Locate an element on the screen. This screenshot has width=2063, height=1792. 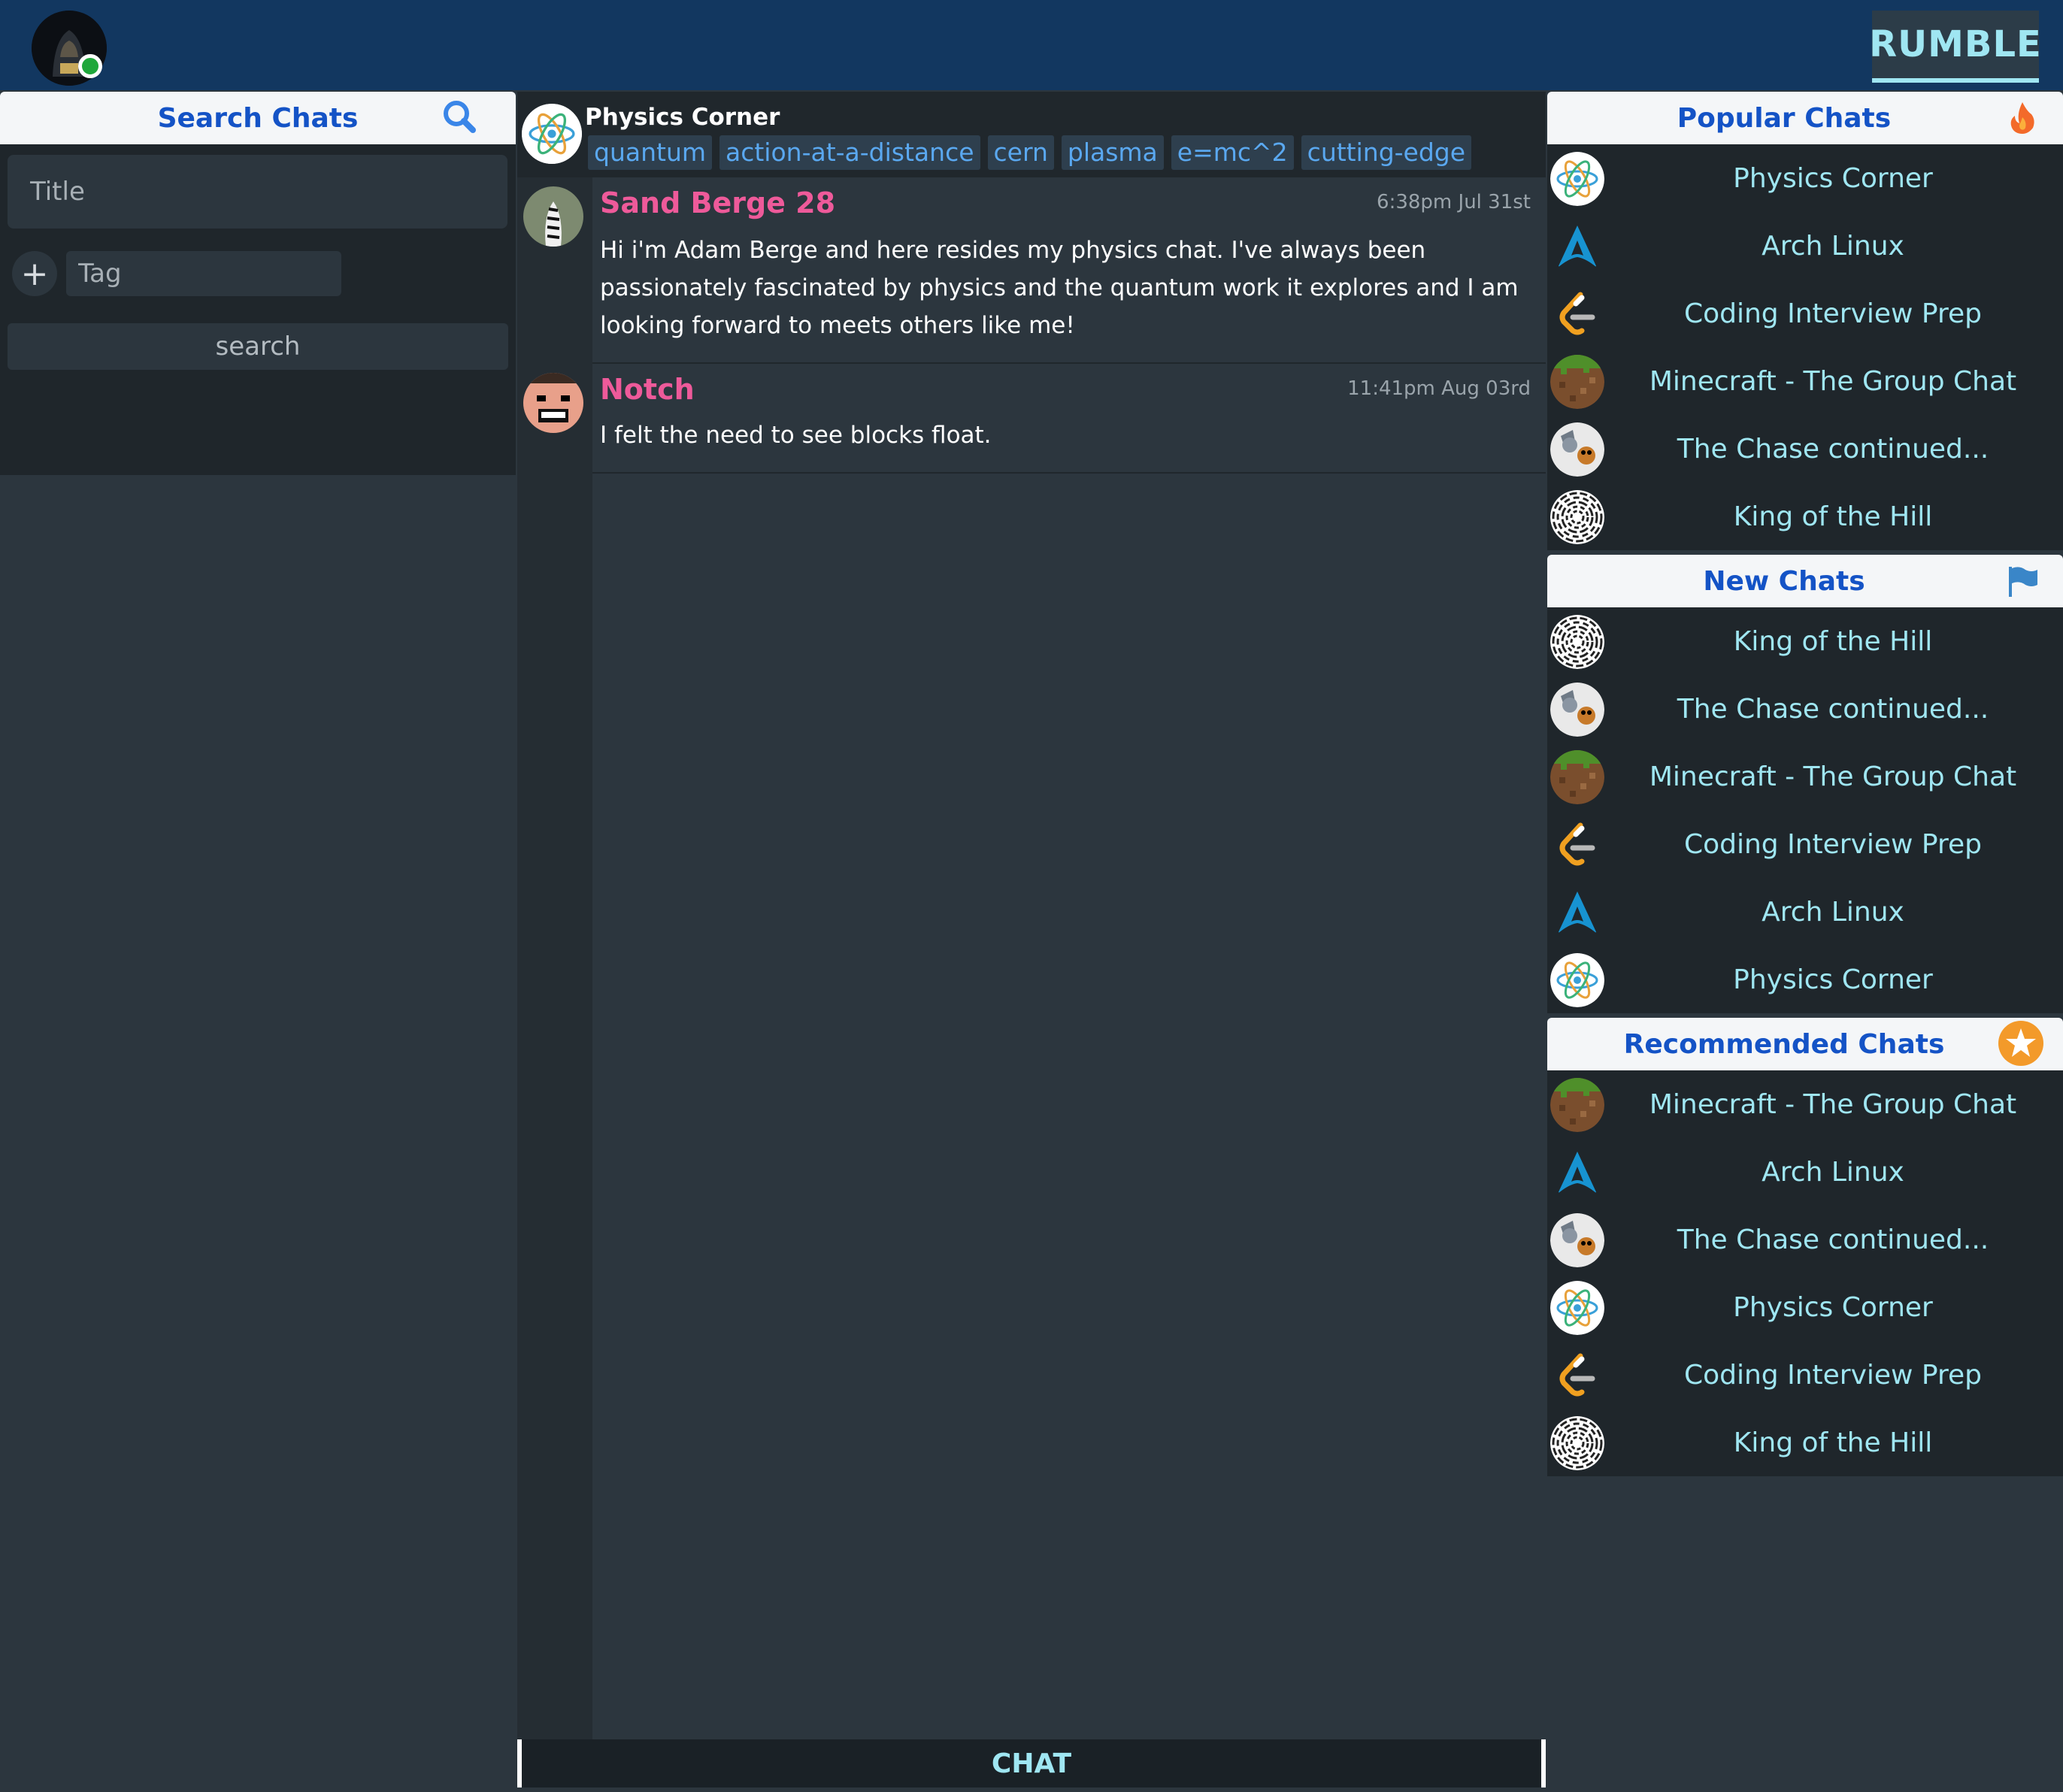
chat-tag: action-at-a-distance is located at coordinates (849, 152).